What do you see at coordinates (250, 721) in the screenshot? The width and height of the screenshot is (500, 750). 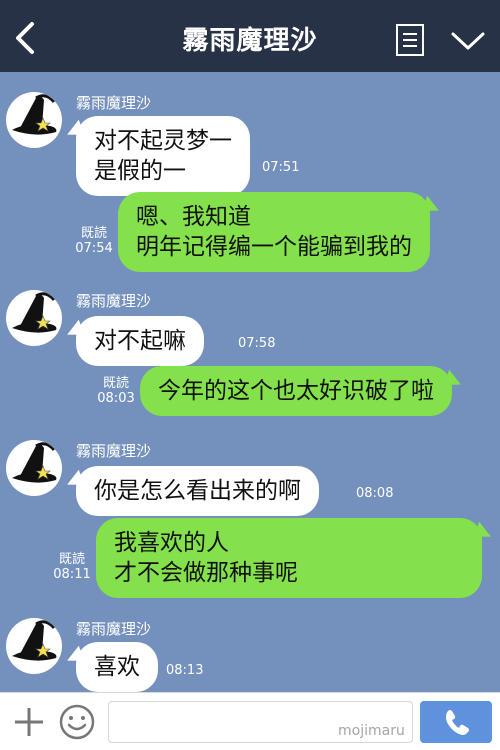 I see `input-bar` at bounding box center [250, 721].